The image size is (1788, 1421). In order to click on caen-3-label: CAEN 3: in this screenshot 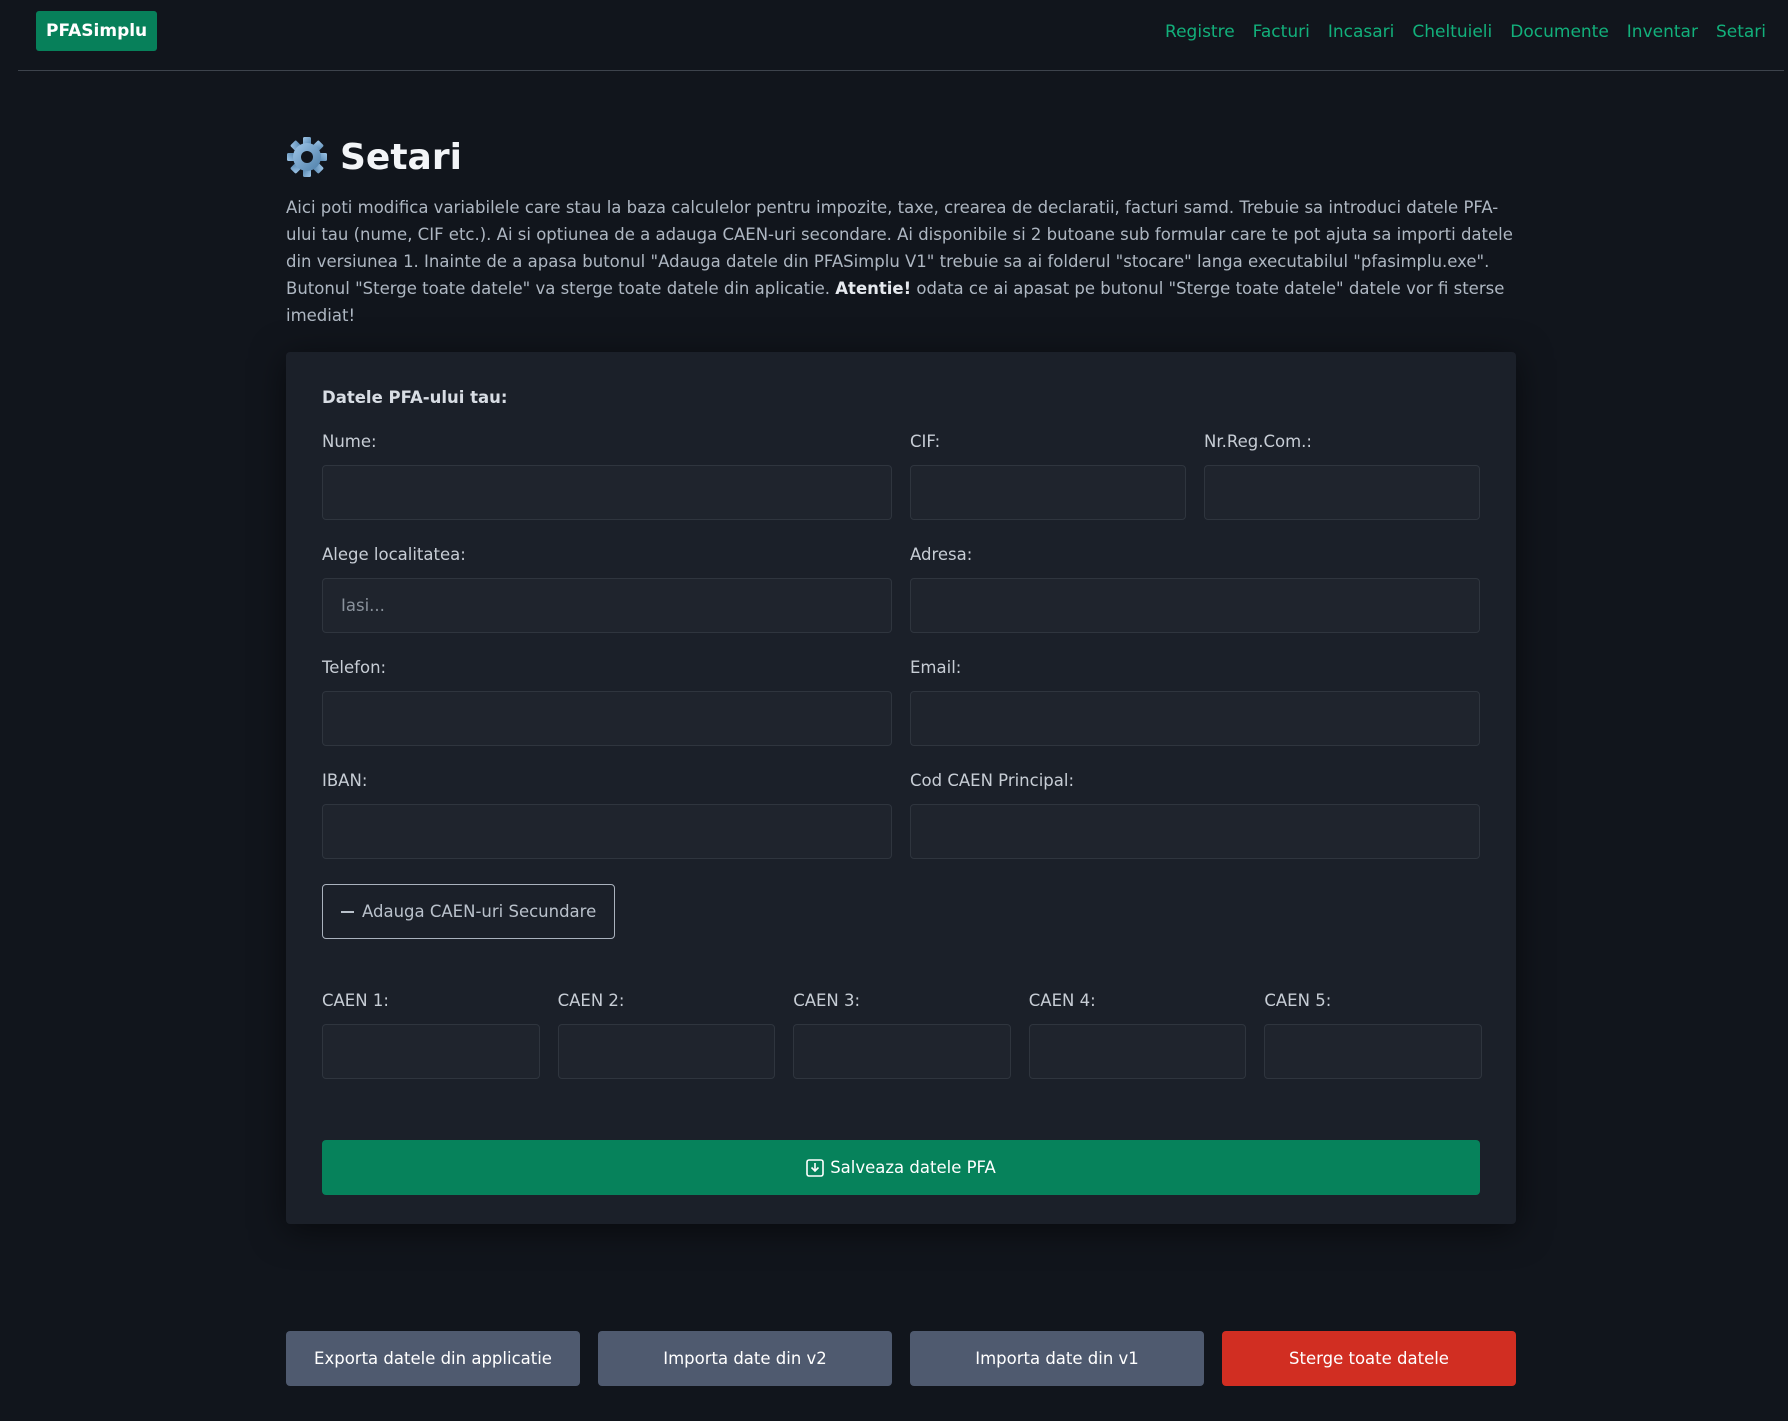, I will do `click(827, 1000)`.